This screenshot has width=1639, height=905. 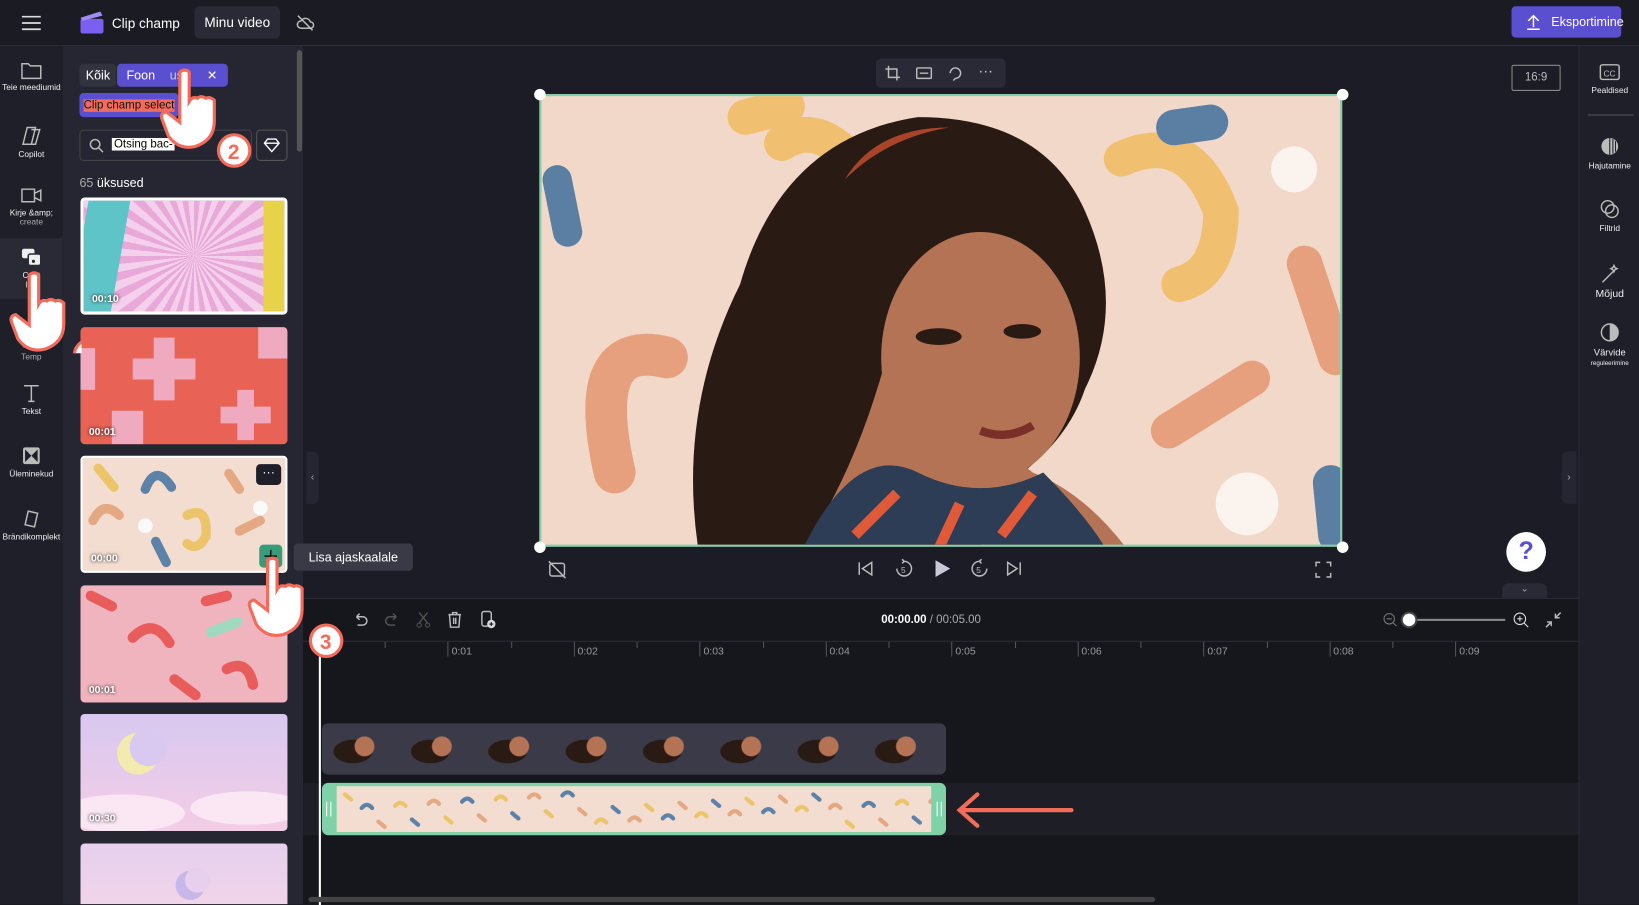 What do you see at coordinates (1609, 332) in the screenshot?
I see `color-adjust-icon` at bounding box center [1609, 332].